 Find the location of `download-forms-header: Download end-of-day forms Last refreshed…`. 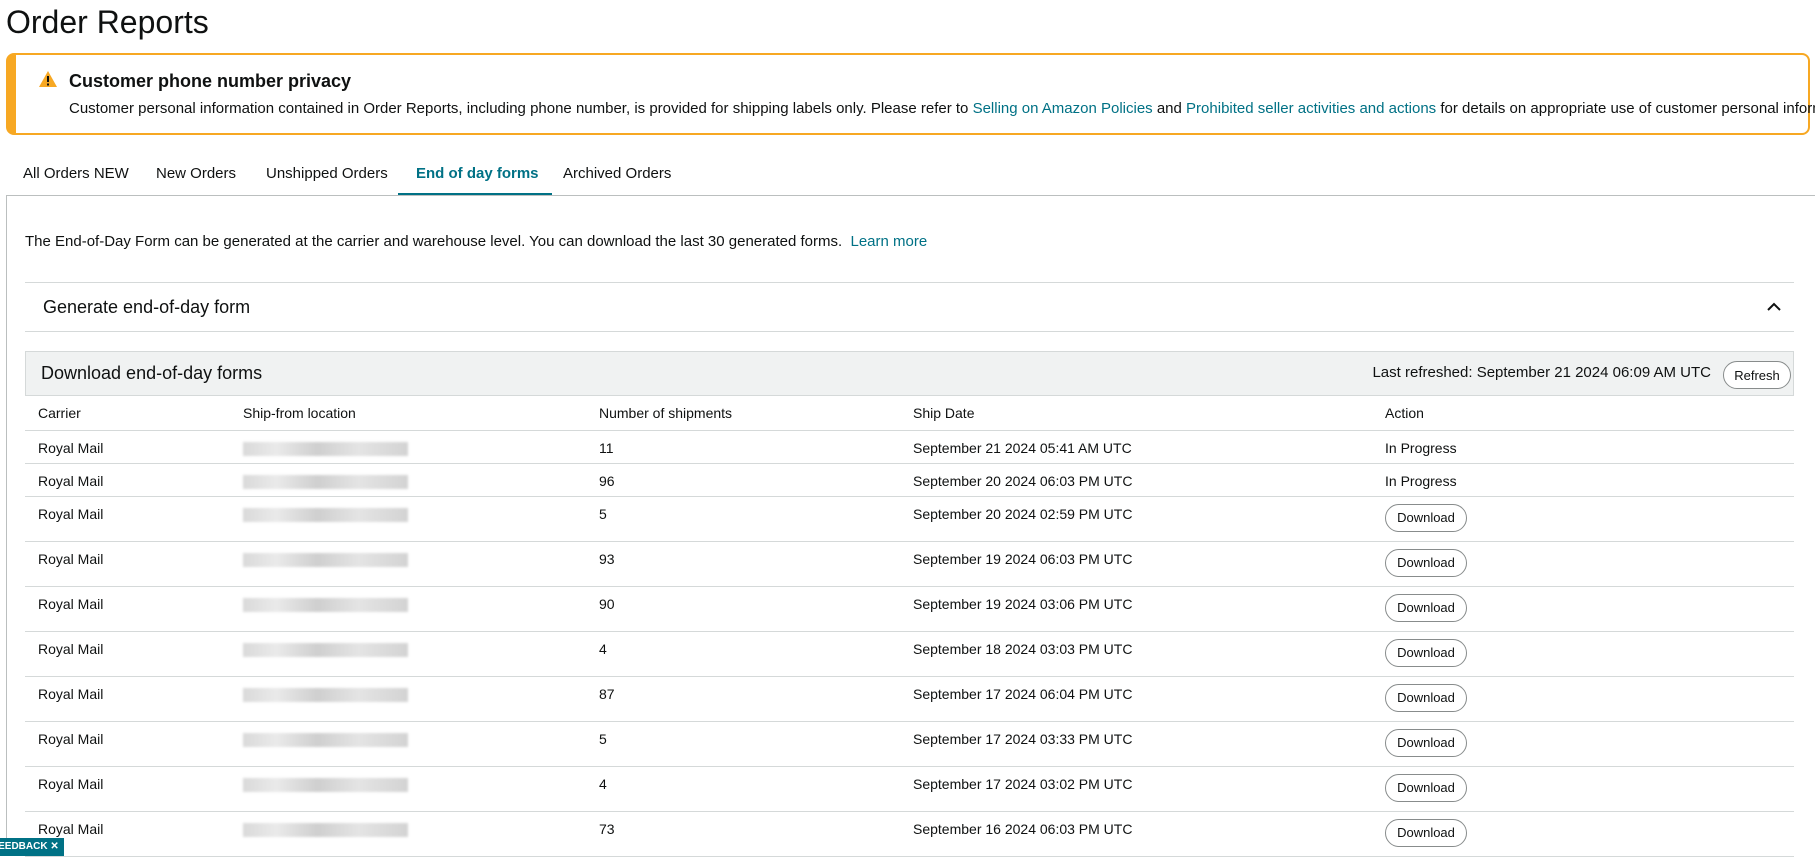

download-forms-header: Download end-of-day forms Last refreshed… is located at coordinates (909, 373).